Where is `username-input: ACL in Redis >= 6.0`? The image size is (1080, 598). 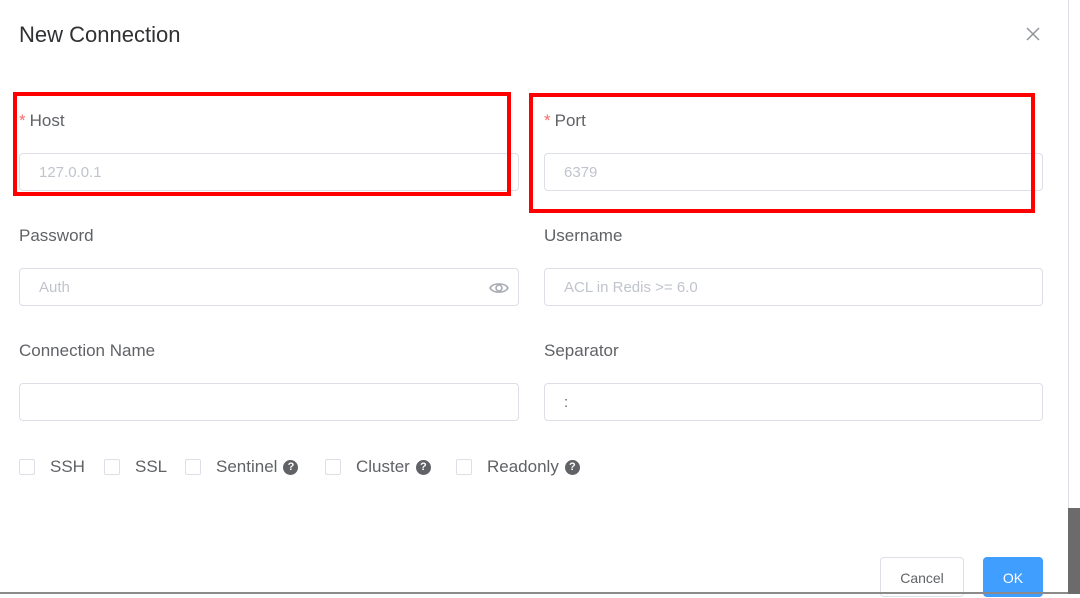
username-input: ACL in Redis >= 6.0 is located at coordinates (793, 287).